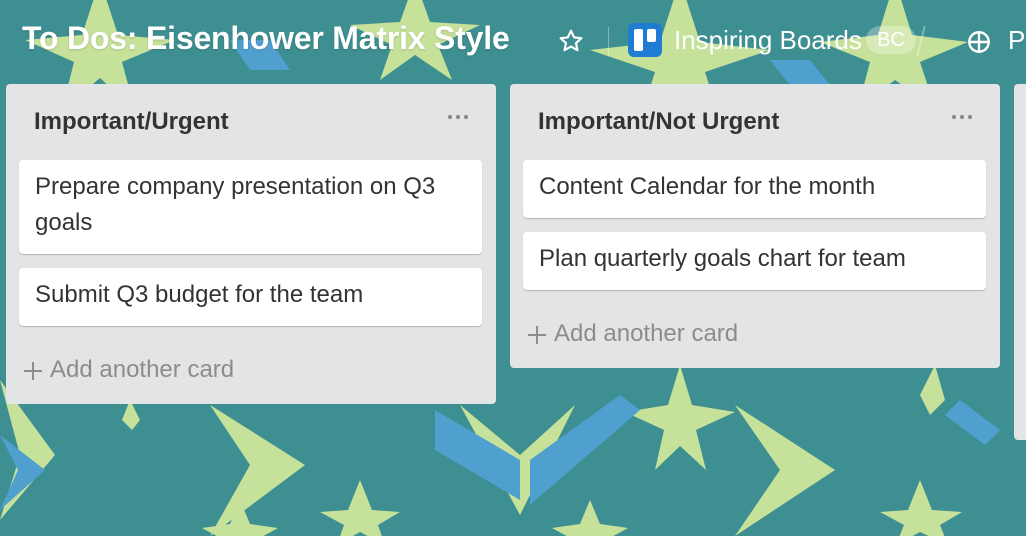 The height and width of the screenshot is (536, 1026). What do you see at coordinates (250, 207) in the screenshot?
I see `card: Prepare company presentation on Q3 goals` at bounding box center [250, 207].